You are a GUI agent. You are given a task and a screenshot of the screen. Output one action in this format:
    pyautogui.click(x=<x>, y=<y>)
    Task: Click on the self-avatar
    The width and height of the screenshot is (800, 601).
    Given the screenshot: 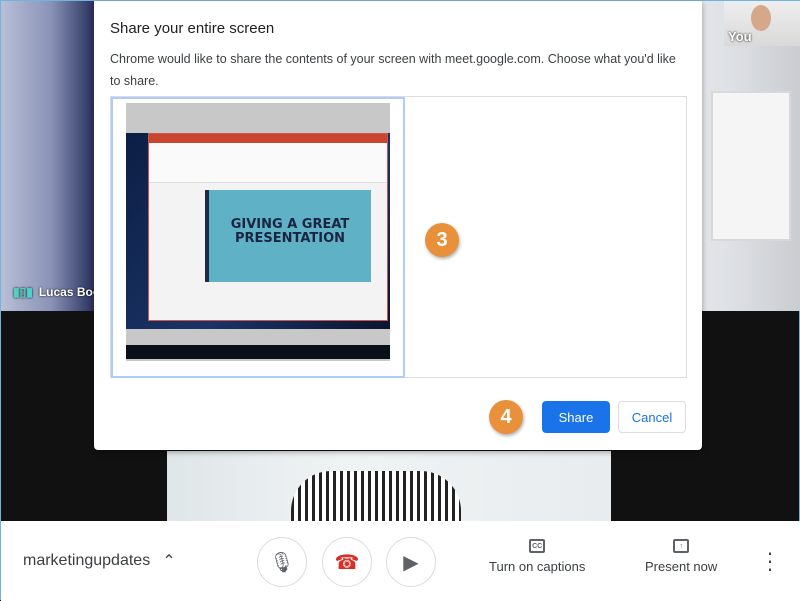 What is the action you would take?
    pyautogui.click(x=761, y=18)
    